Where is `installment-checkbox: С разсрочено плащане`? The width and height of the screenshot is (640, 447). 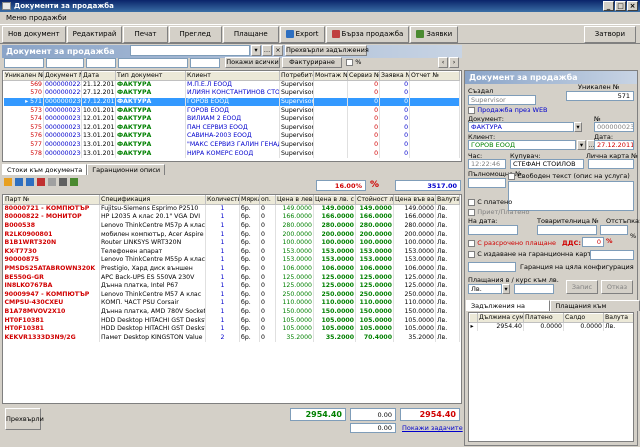
installment-checkbox: С разсрочено плащане is located at coordinates (512, 243).